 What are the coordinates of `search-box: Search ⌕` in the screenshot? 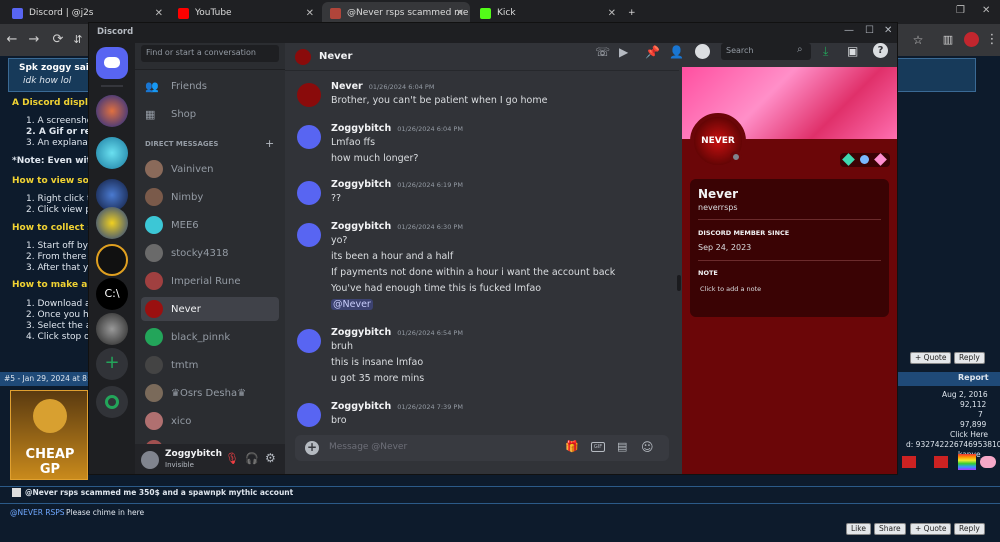 It's located at (766, 51).